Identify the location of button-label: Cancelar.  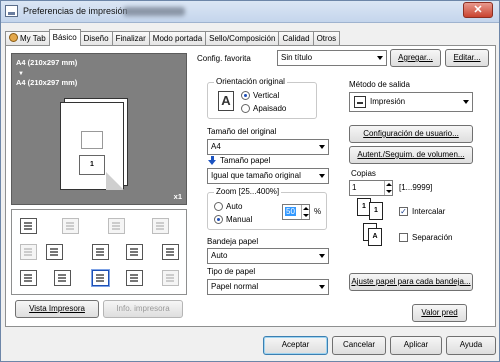
(358, 344).